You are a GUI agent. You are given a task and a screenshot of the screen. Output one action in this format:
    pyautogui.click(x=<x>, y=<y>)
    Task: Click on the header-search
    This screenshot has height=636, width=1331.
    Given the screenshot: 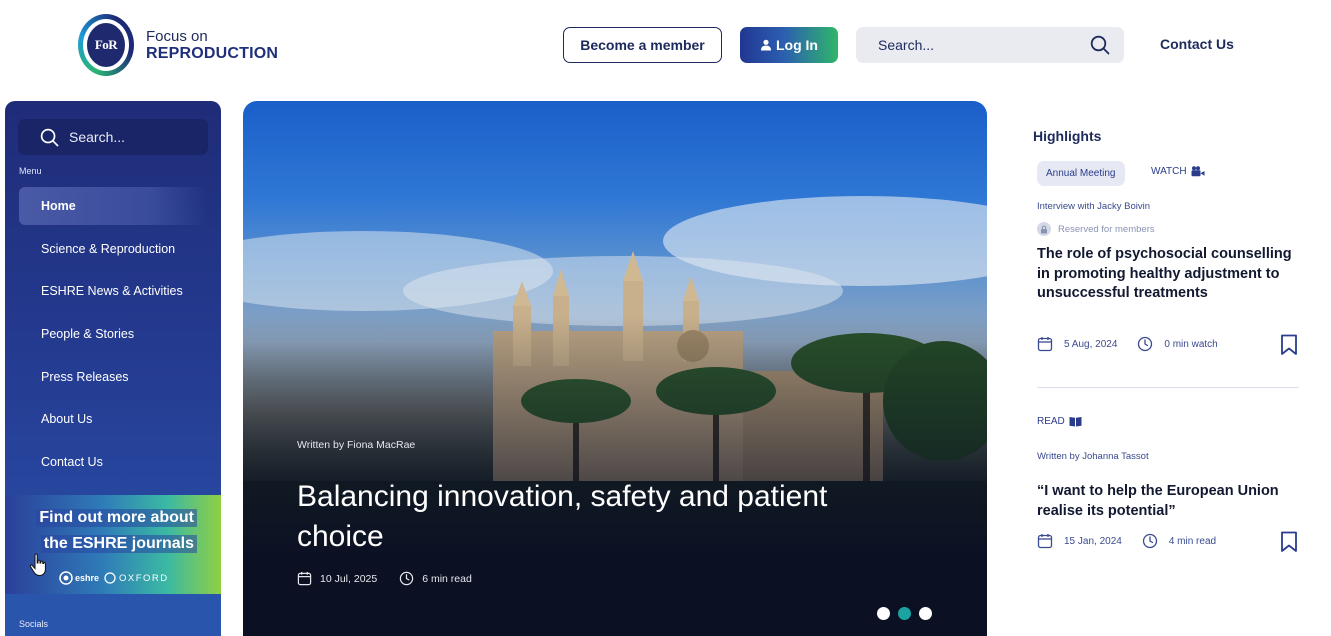 What is the action you would take?
    pyautogui.click(x=990, y=45)
    